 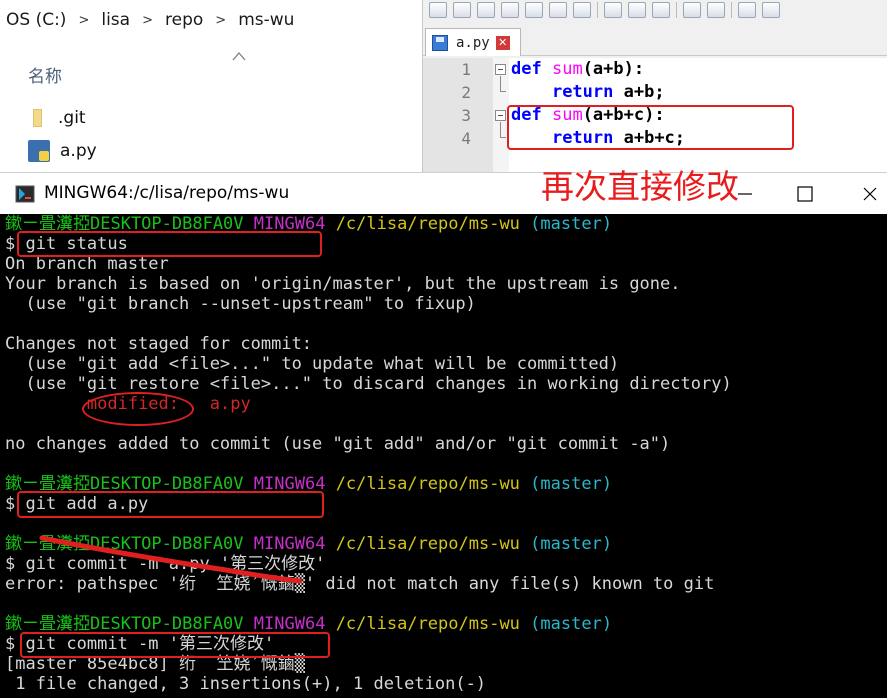 What do you see at coordinates (510, 10) in the screenshot?
I see `save-all-icon` at bounding box center [510, 10].